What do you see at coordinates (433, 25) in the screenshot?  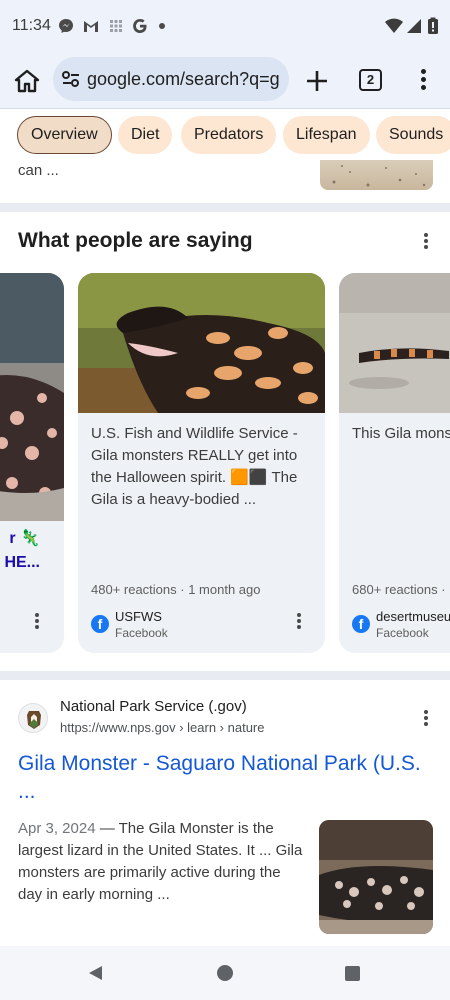 I see `battery-icon` at bounding box center [433, 25].